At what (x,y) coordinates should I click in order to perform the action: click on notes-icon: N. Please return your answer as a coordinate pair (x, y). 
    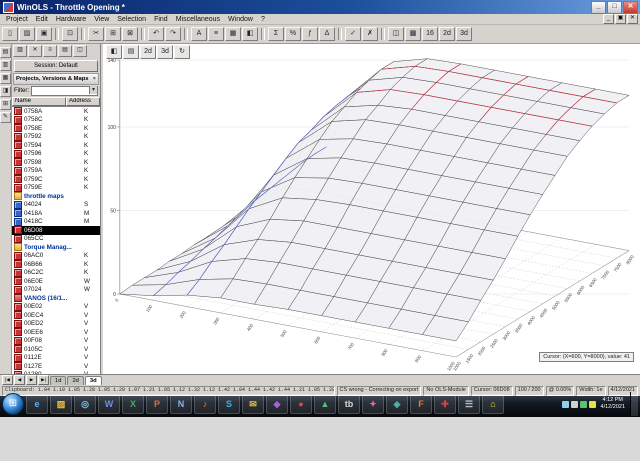
    Looking at the image, I should click on (181, 404).